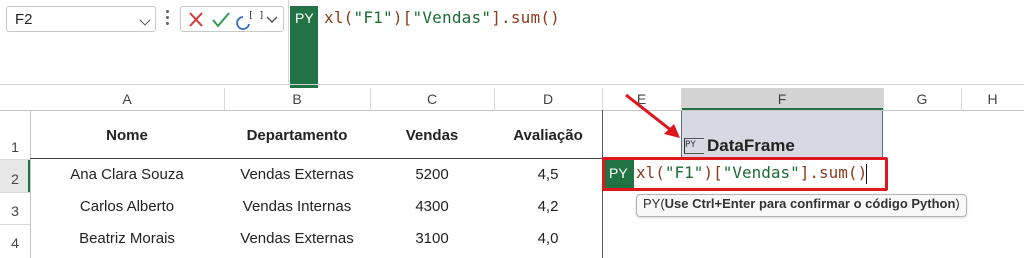 This screenshot has width=1024, height=258. What do you see at coordinates (15, 147) in the screenshot?
I see `row-header-1: 1` at bounding box center [15, 147].